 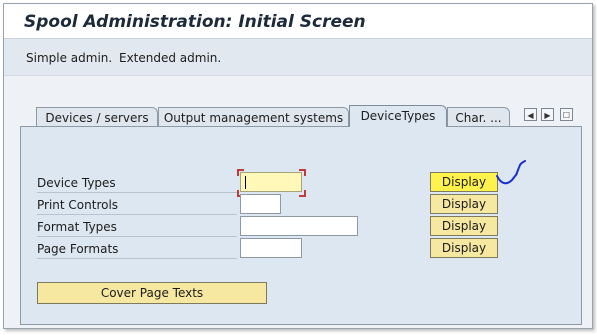 I want to click on device-types-label: Device Types, so click(x=76, y=183).